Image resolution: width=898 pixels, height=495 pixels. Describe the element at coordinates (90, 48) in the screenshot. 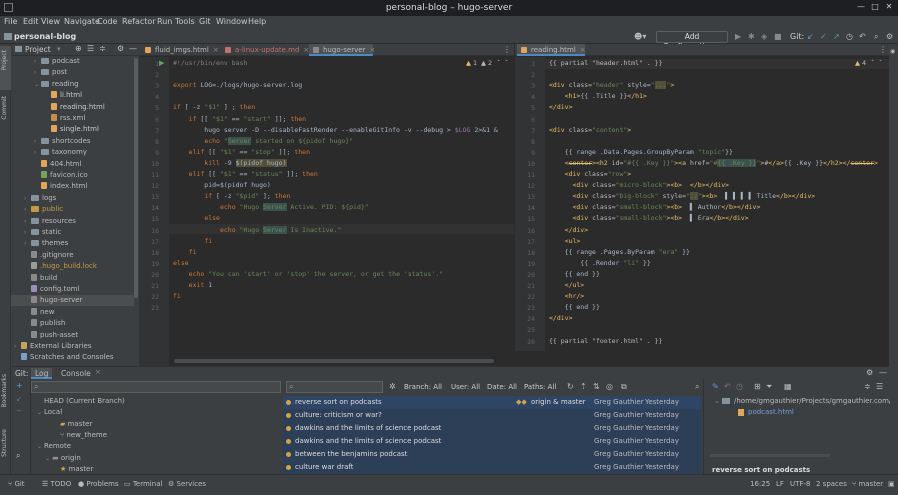

I see `collapse-all-icon: ☰` at that location.